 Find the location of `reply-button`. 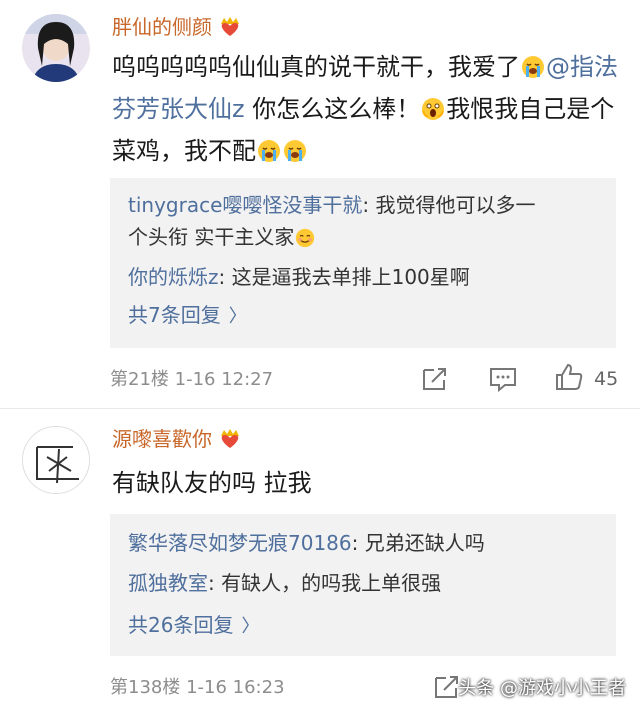

reply-button is located at coordinates (503, 379).